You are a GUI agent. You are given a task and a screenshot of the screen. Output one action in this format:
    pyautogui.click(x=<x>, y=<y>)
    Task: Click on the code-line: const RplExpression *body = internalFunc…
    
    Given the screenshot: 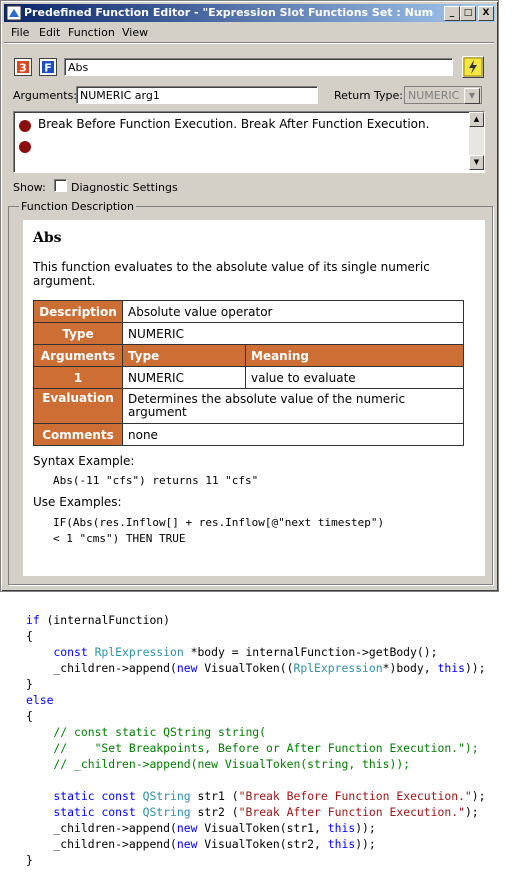 What is the action you would take?
    pyautogui.click(x=232, y=652)
    